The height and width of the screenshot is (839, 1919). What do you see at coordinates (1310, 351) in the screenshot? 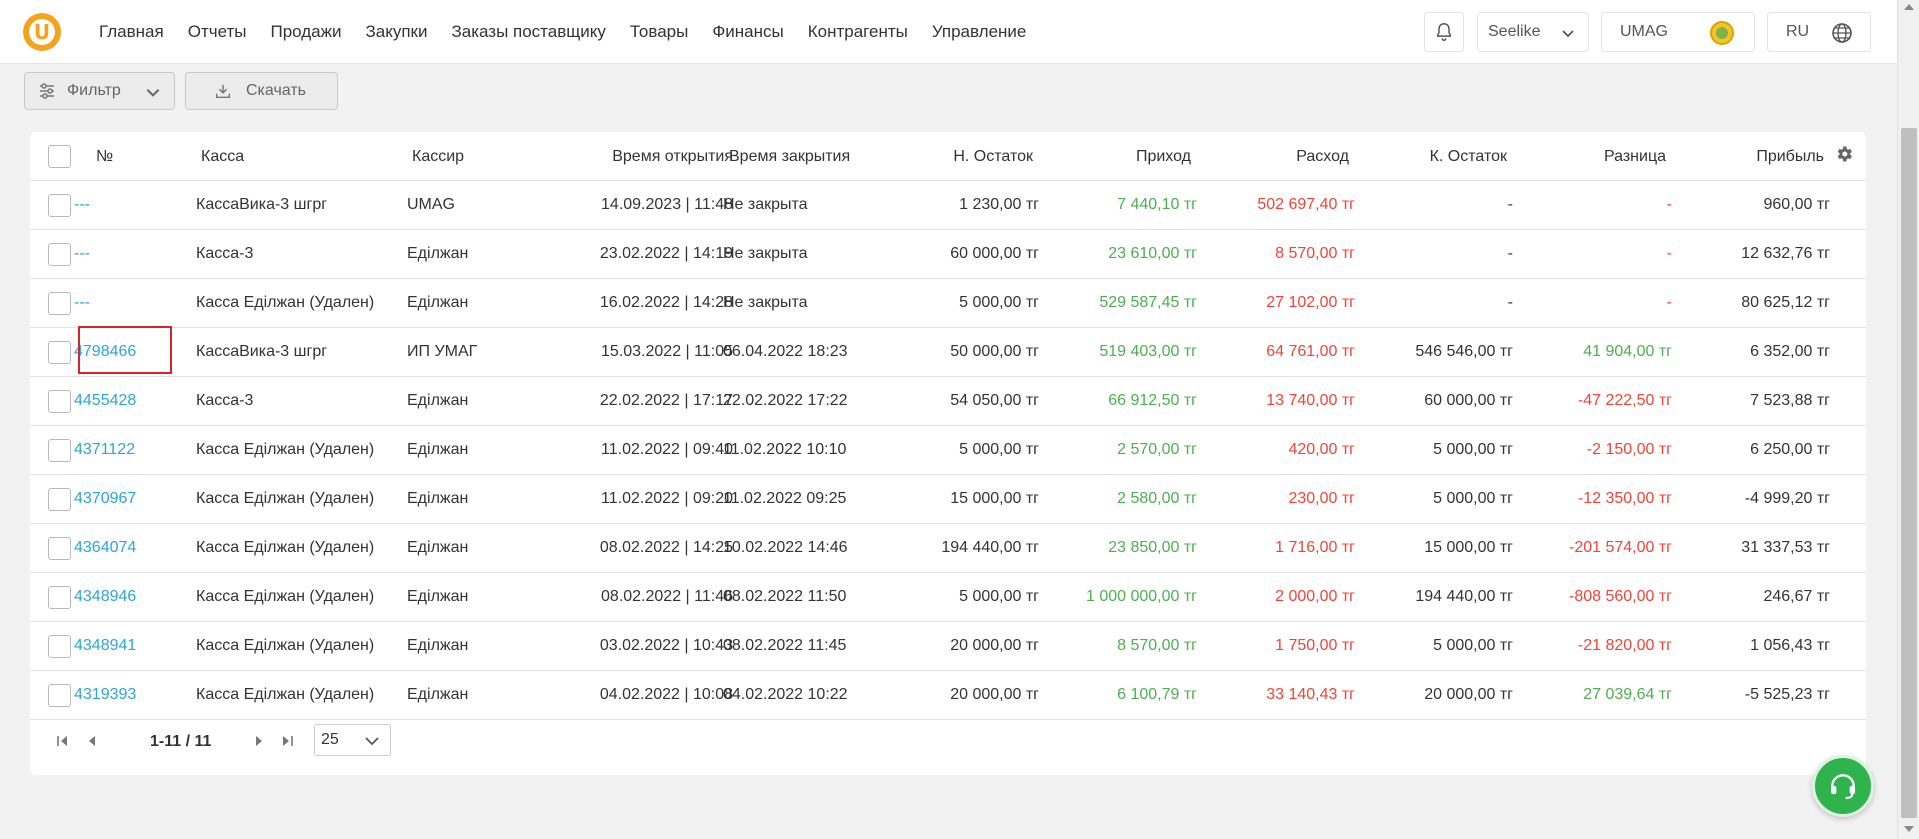
I see `cell-expense: 64 761,00 тг` at bounding box center [1310, 351].